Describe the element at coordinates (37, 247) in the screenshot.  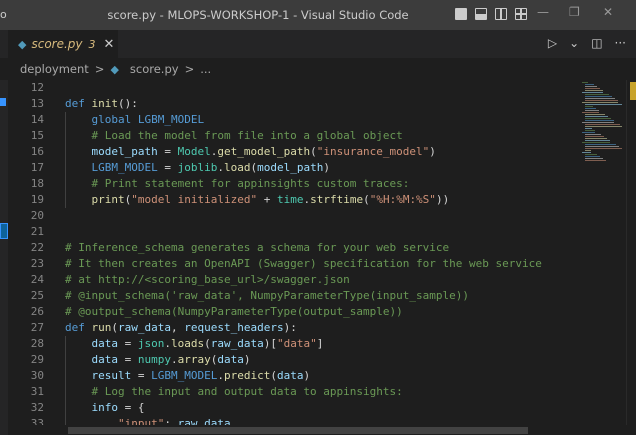
I see `line-number: 22` at that location.